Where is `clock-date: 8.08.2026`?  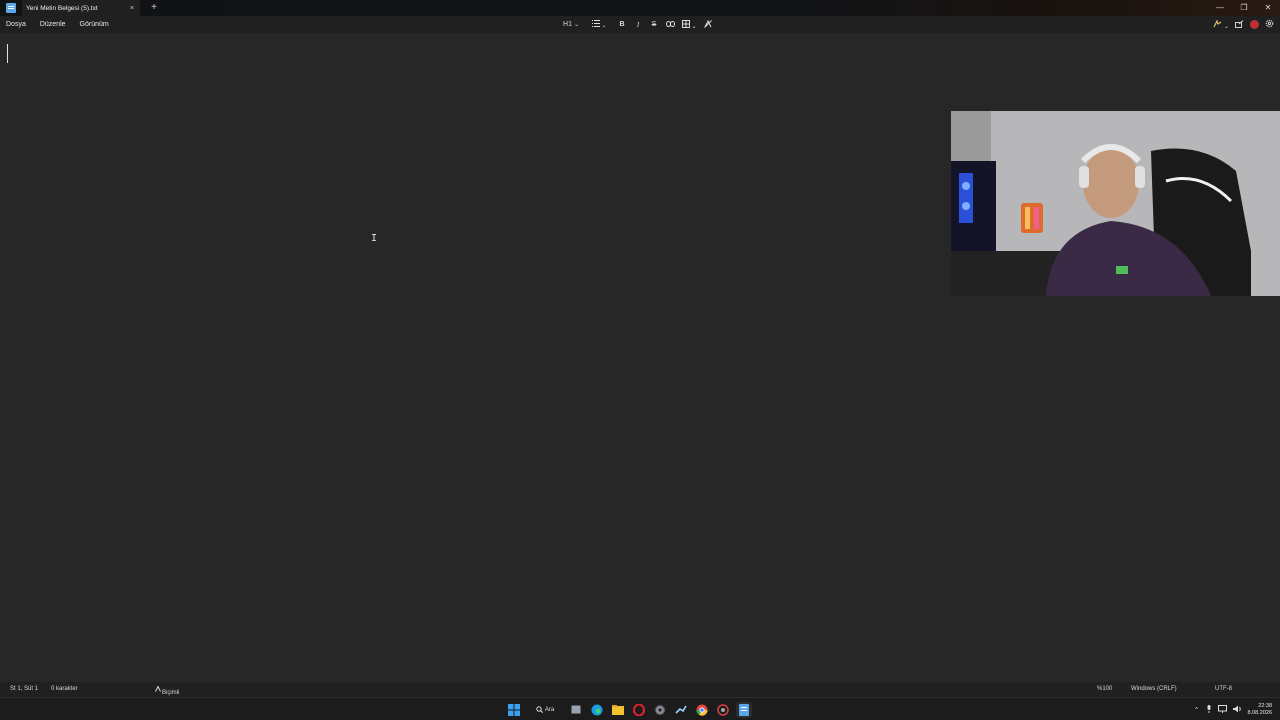
clock-date: 8.08.2026 is located at coordinates (1259, 712).